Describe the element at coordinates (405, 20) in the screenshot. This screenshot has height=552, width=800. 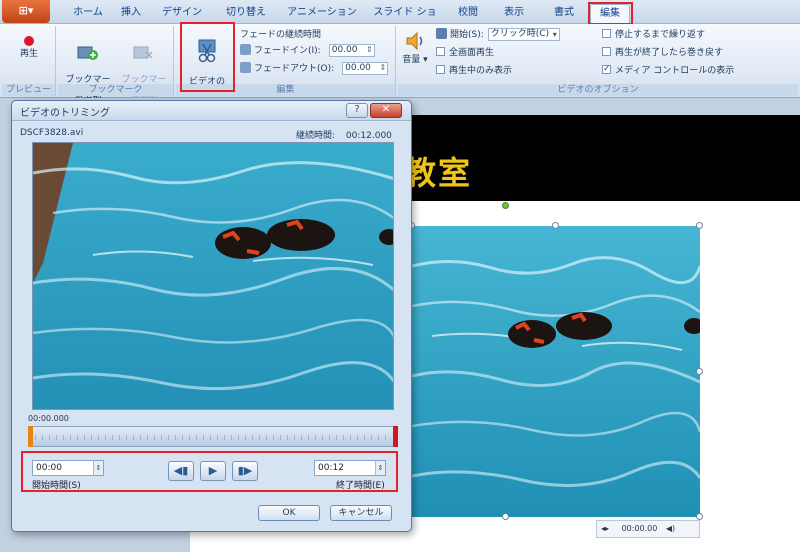
I see `tab-slideshow: スライド ショー` at that location.